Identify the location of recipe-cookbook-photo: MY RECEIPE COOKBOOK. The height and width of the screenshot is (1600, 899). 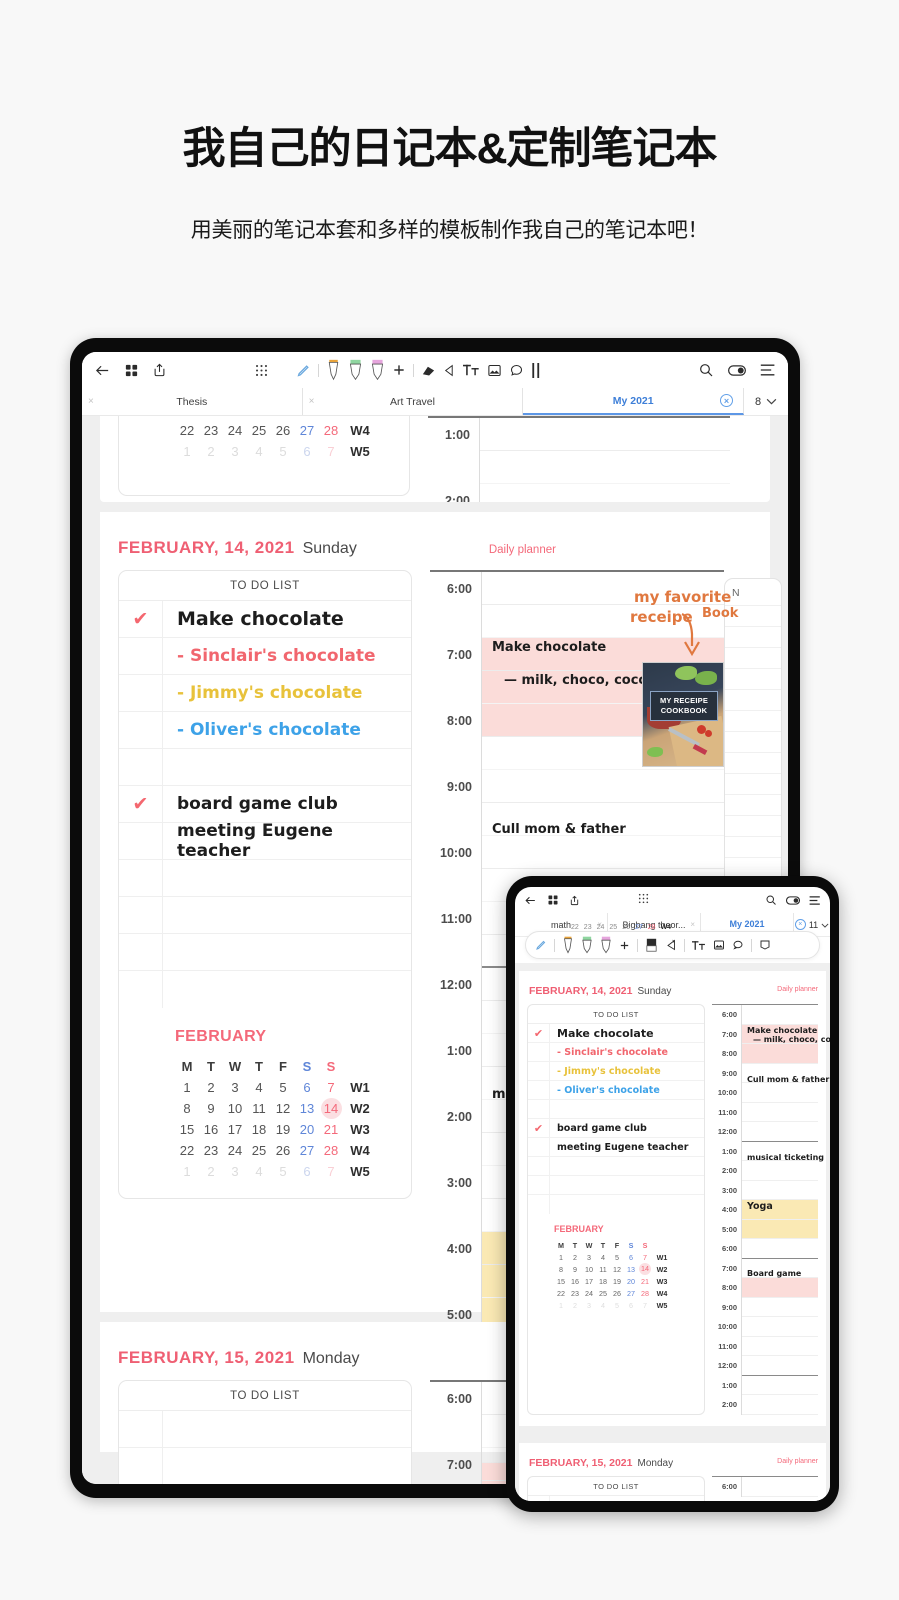
(683, 714).